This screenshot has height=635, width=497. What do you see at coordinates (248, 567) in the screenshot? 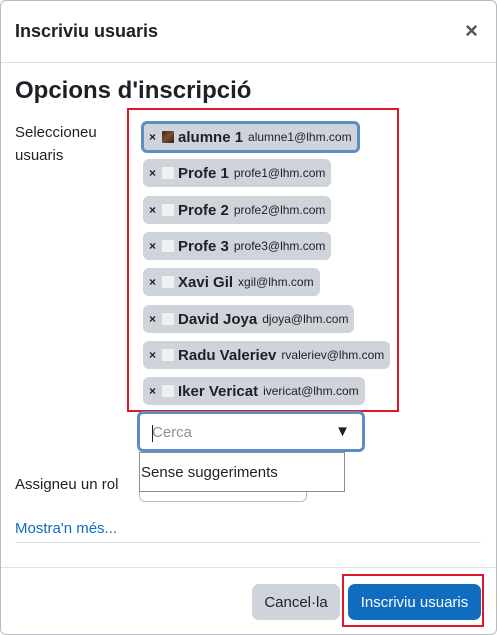
I see `dialog-footer-divider` at bounding box center [248, 567].